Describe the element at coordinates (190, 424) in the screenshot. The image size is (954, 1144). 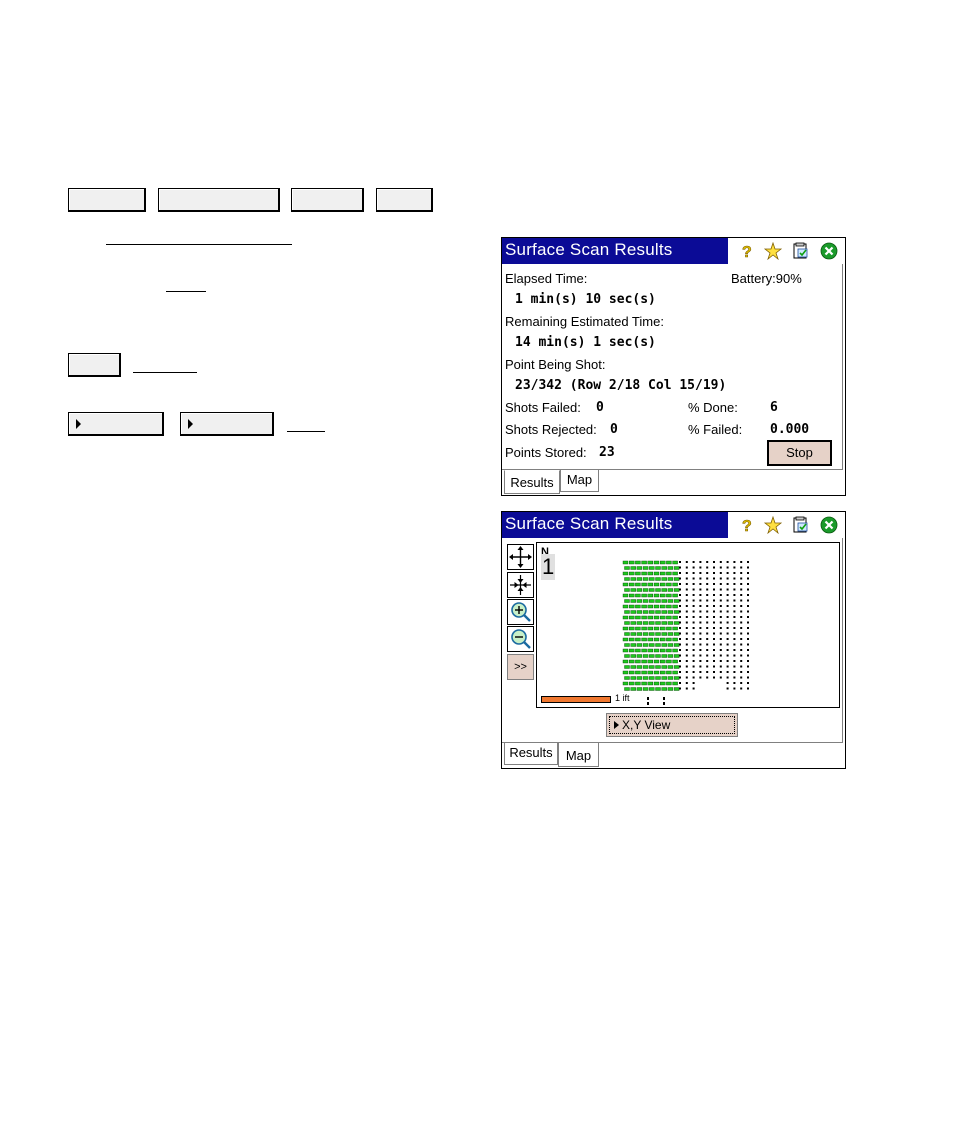
I see `triangle-right-icon` at that location.